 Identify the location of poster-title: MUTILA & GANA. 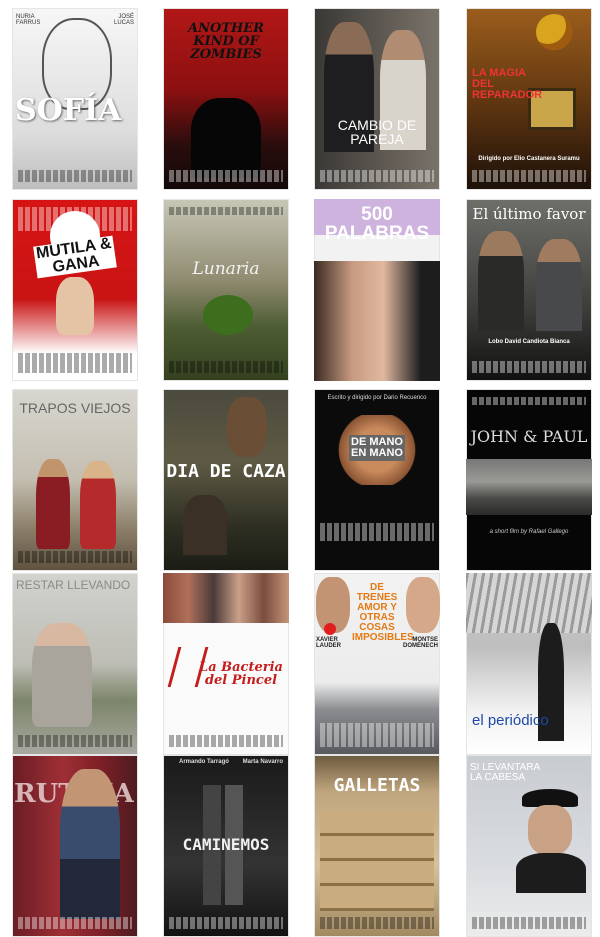
(75, 257).